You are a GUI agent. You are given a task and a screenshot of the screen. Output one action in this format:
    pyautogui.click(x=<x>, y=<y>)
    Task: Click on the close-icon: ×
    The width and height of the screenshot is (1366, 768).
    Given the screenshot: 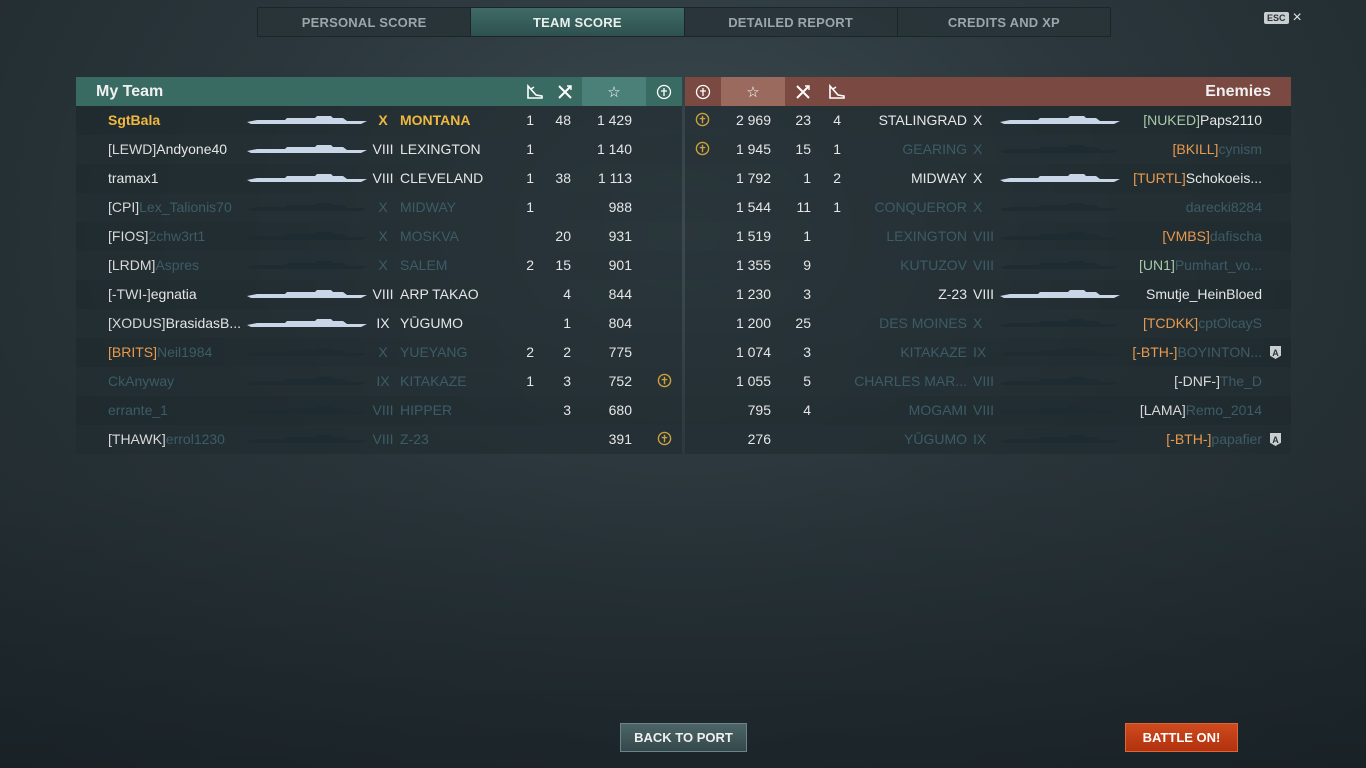 What is the action you would take?
    pyautogui.click(x=1297, y=17)
    